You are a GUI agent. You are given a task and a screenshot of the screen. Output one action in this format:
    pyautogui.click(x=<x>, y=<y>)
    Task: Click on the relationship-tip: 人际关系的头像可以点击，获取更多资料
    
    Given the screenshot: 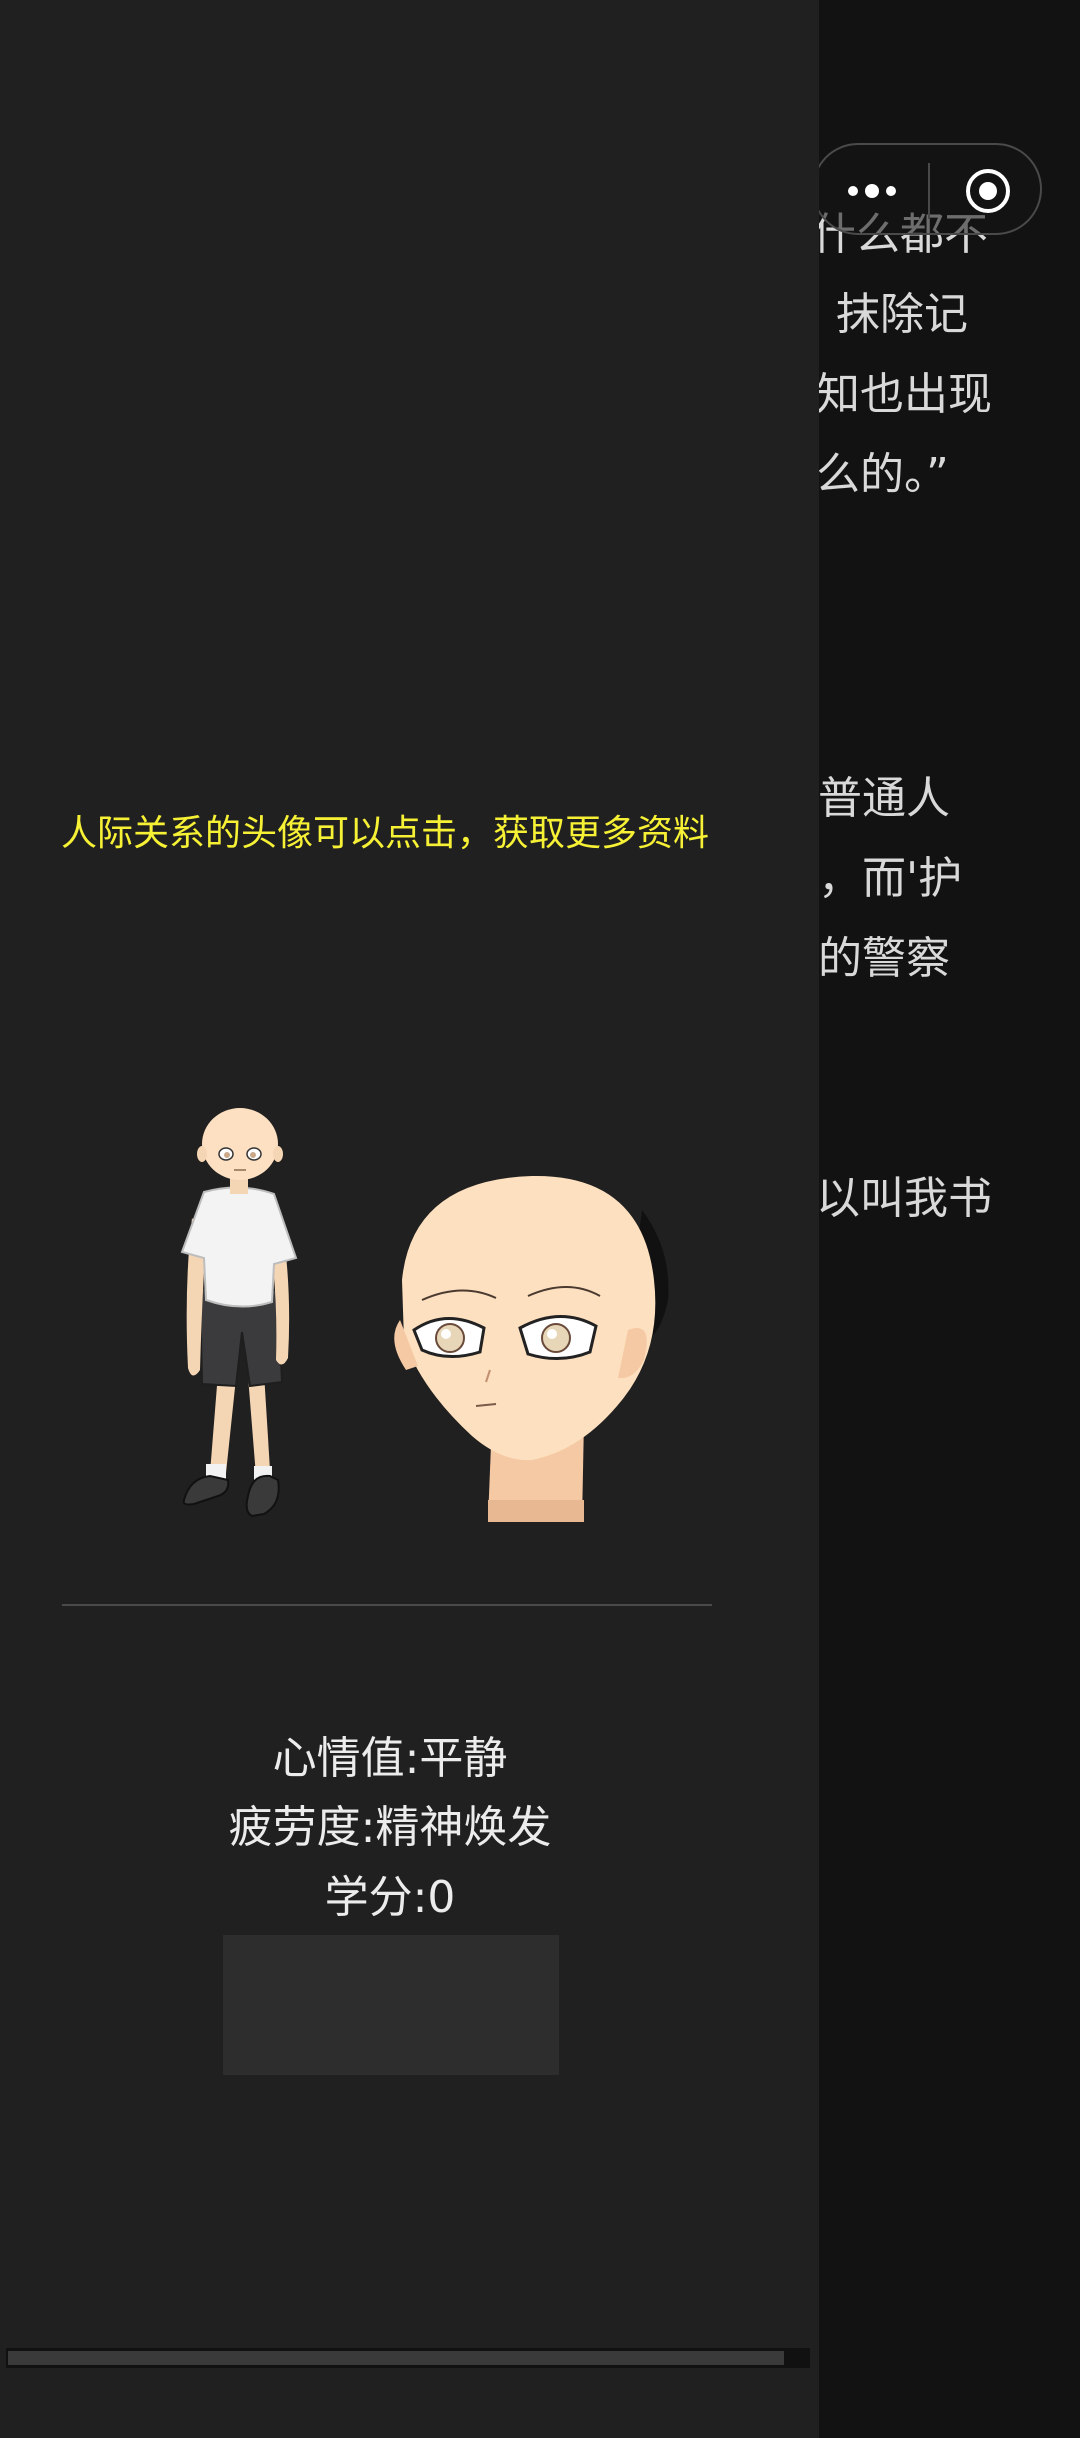 What is the action you would take?
    pyautogui.click(x=384, y=833)
    